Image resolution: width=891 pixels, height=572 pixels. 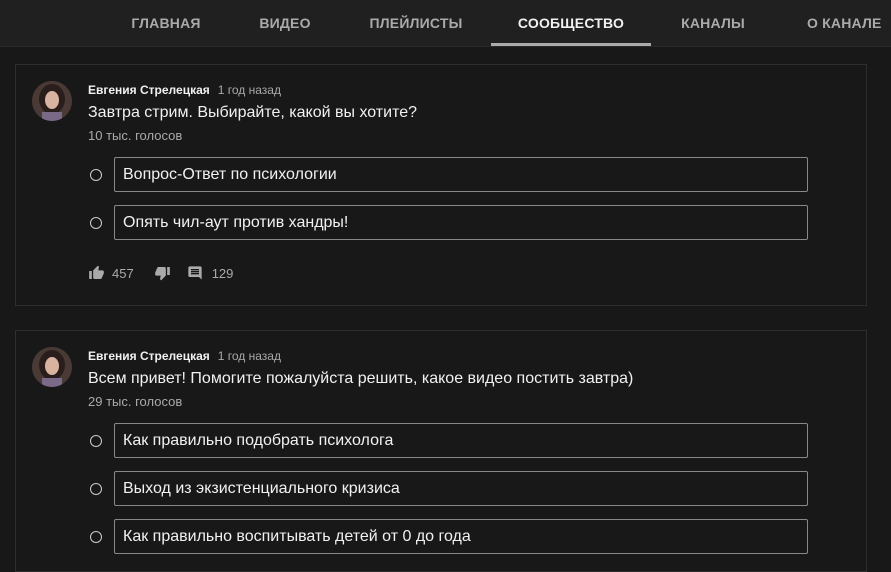 I want to click on poll-option: Опять чил-аут против хандры!, so click(x=448, y=223).